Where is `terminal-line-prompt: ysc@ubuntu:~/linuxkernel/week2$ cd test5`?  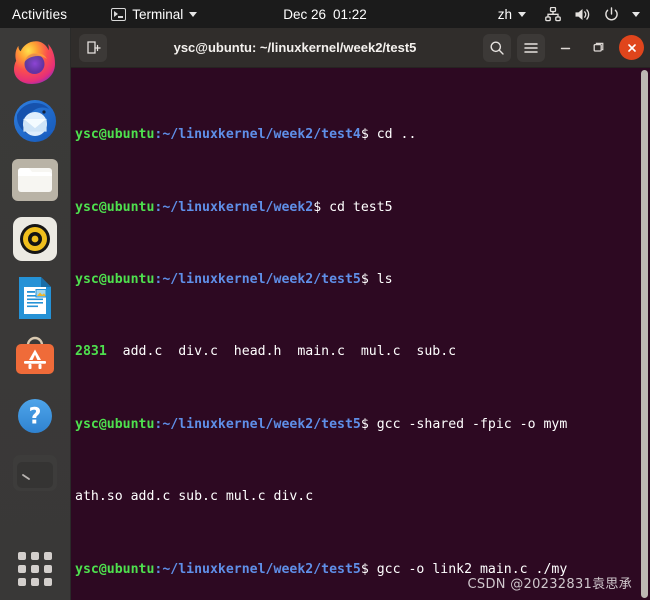
terminal-line-prompt: ysc@ubuntu:~/linuxkernel/week2$ cd test5 is located at coordinates (362, 208).